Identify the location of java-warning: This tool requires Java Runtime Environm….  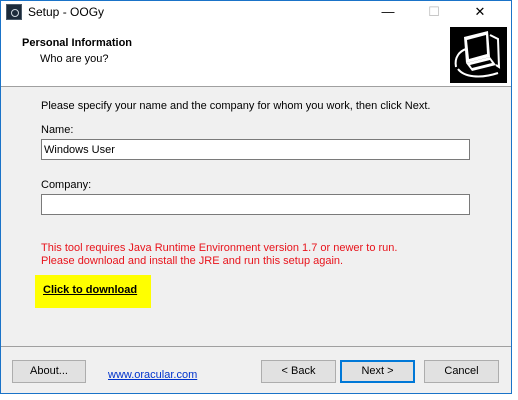
(219, 255).